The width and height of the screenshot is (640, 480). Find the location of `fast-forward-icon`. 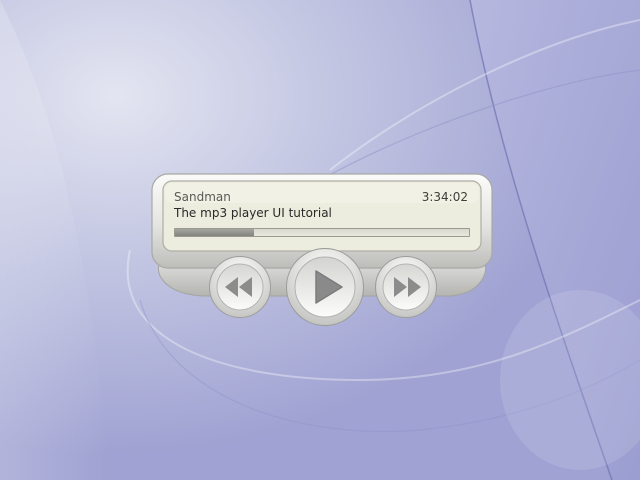

fast-forward-icon is located at coordinates (406, 287).